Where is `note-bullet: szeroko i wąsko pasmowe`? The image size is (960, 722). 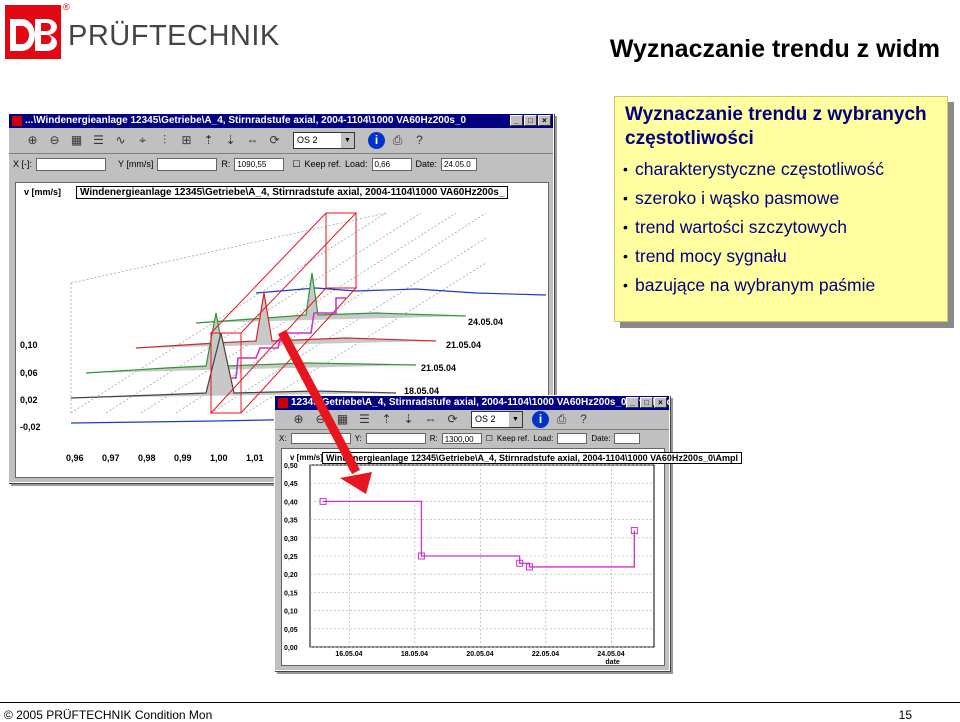
note-bullet: szeroko i wąsko pasmowe is located at coordinates (780, 198).